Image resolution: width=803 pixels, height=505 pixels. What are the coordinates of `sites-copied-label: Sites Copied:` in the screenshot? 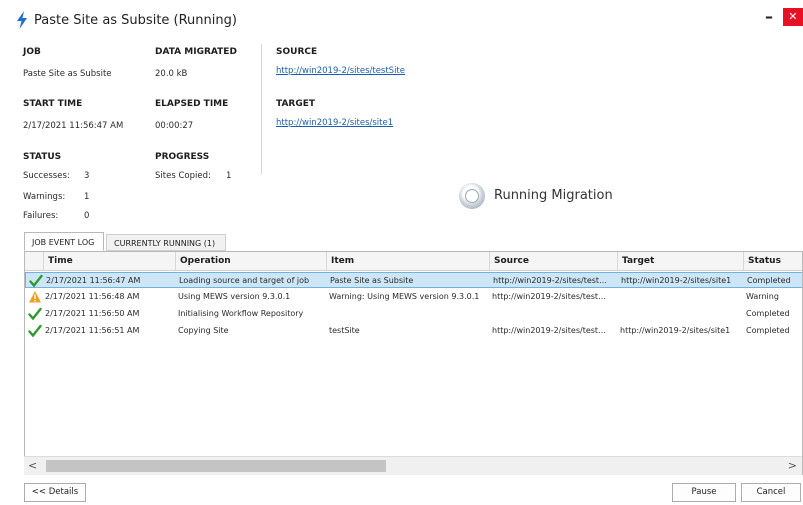 It's located at (183, 176).